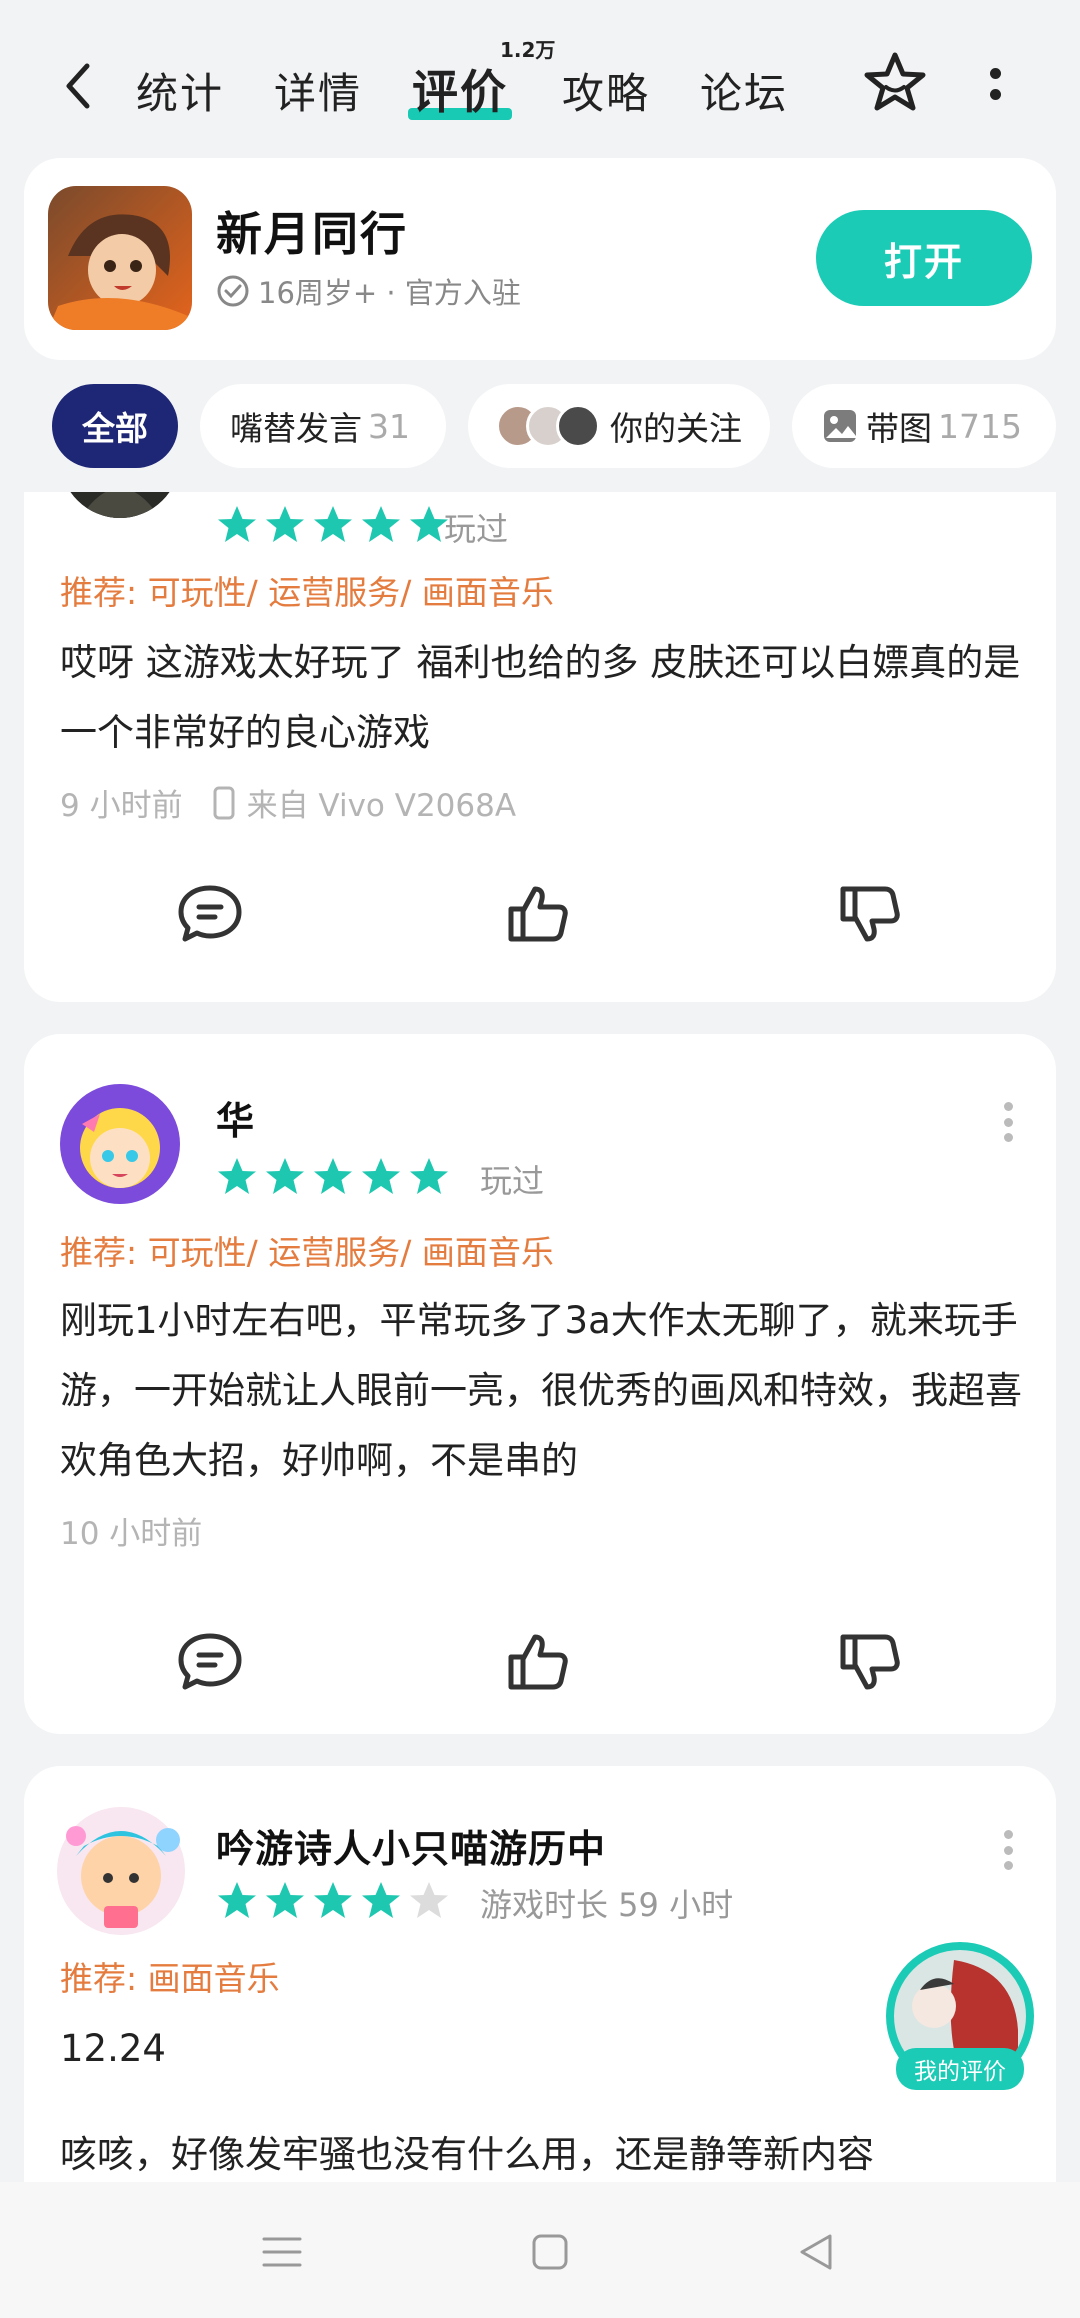 This screenshot has width=1080, height=2318. I want to click on play-status: 游戏时长 59 小时, so click(607, 1905).